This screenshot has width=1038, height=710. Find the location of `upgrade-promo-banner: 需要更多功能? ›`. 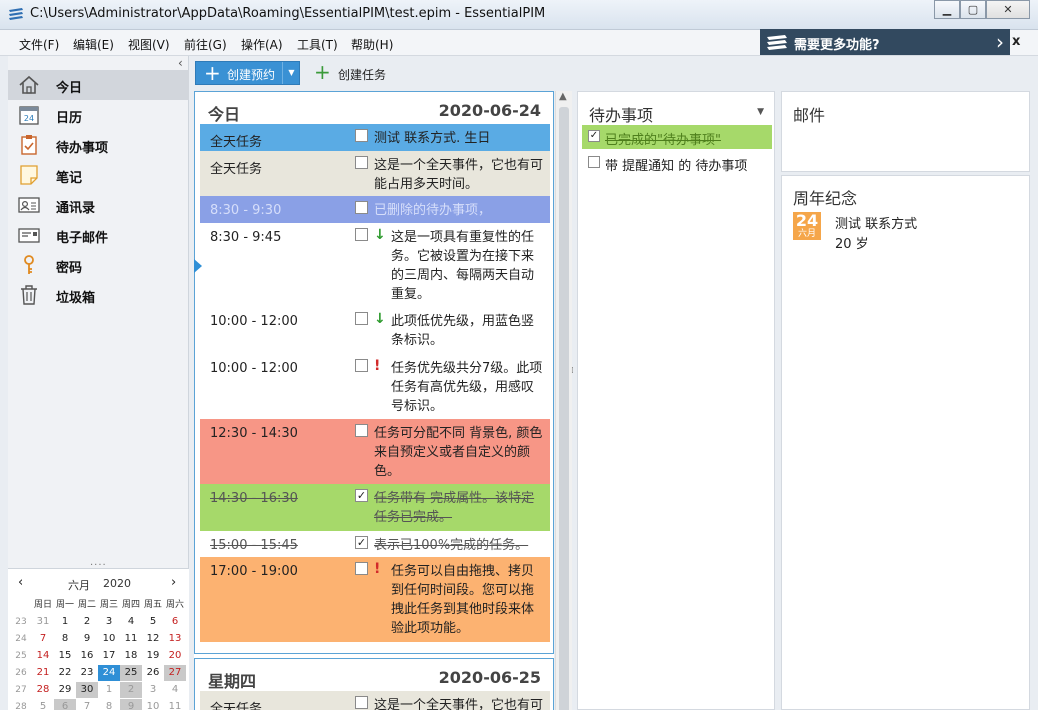

upgrade-promo-banner: 需要更多功能? › is located at coordinates (885, 42).